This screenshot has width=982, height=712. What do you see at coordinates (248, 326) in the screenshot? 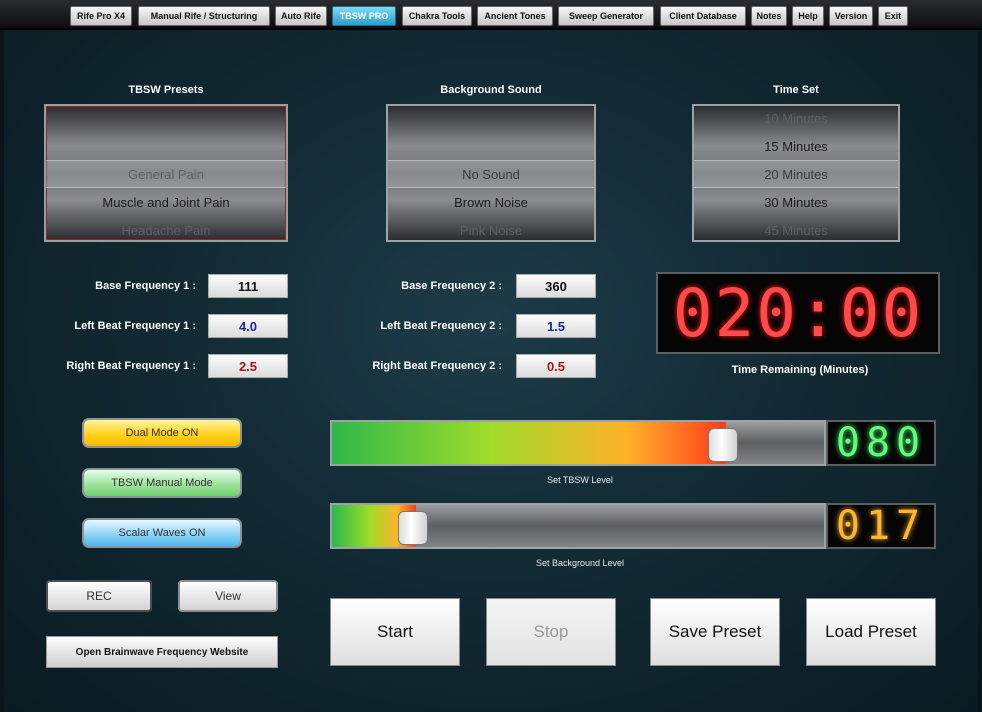
I see `left-beat-frequency-1-value: 4.0` at bounding box center [248, 326].